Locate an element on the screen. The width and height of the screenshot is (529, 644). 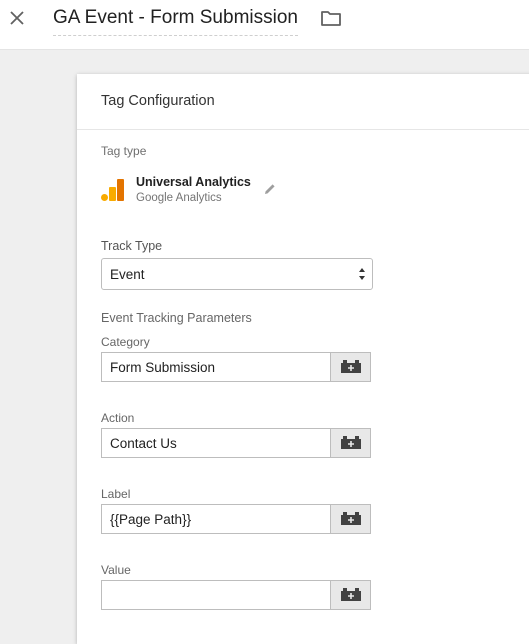
close-button is located at coordinates (17, 18).